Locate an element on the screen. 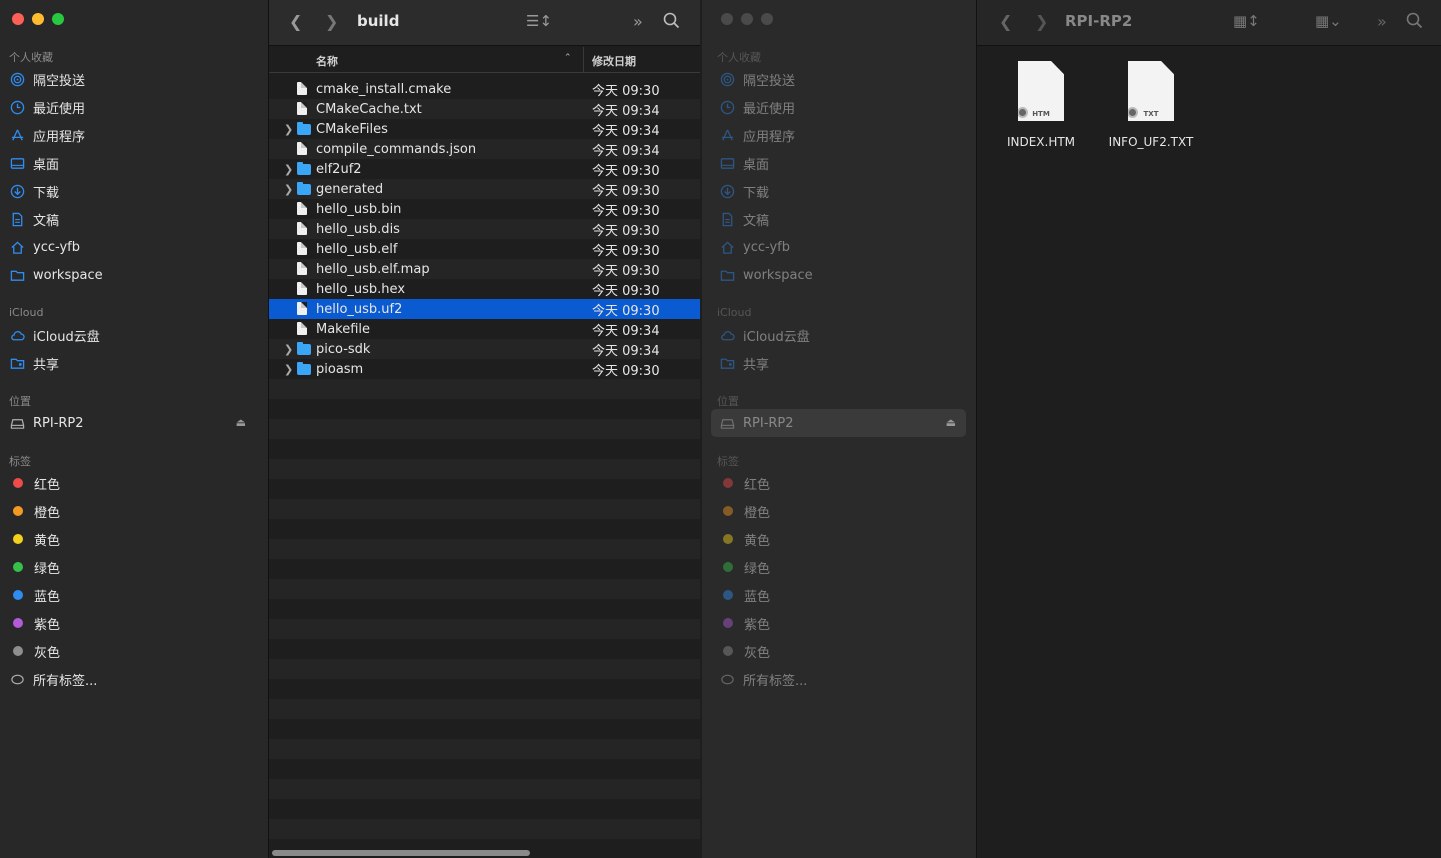  icon-view-icon: ▦↕ is located at coordinates (1246, 21).